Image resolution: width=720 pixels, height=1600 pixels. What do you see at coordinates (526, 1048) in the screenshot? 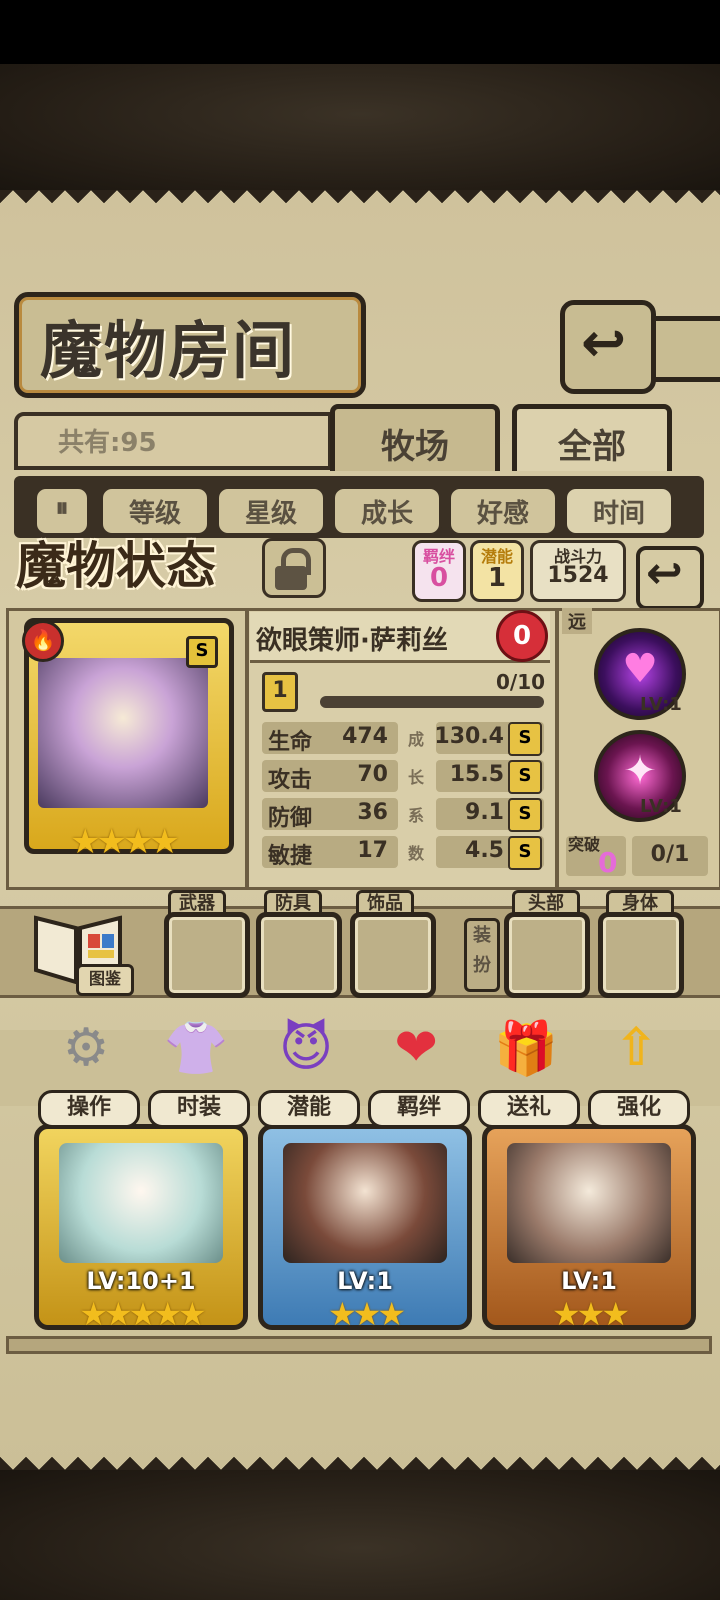
I see `gift-icon: 🎁` at bounding box center [526, 1048].